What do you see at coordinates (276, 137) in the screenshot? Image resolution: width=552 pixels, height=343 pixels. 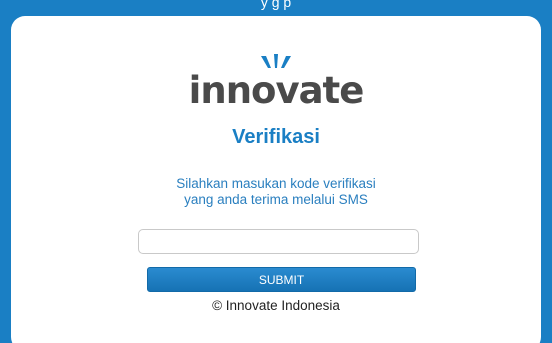 I see `page-title: Verifikasi` at bounding box center [276, 137].